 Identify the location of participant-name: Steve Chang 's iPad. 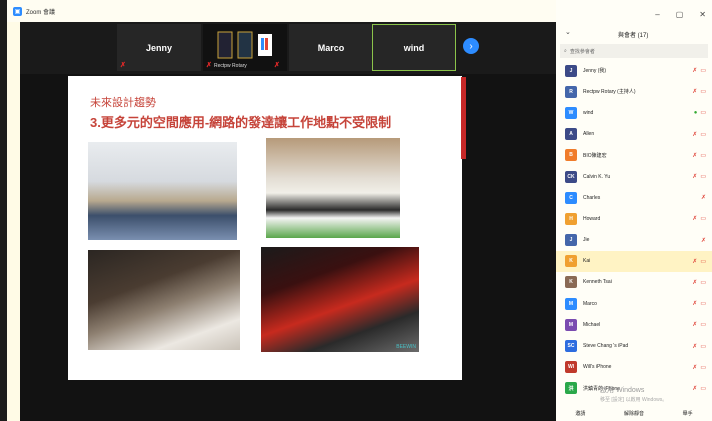
(606, 346).